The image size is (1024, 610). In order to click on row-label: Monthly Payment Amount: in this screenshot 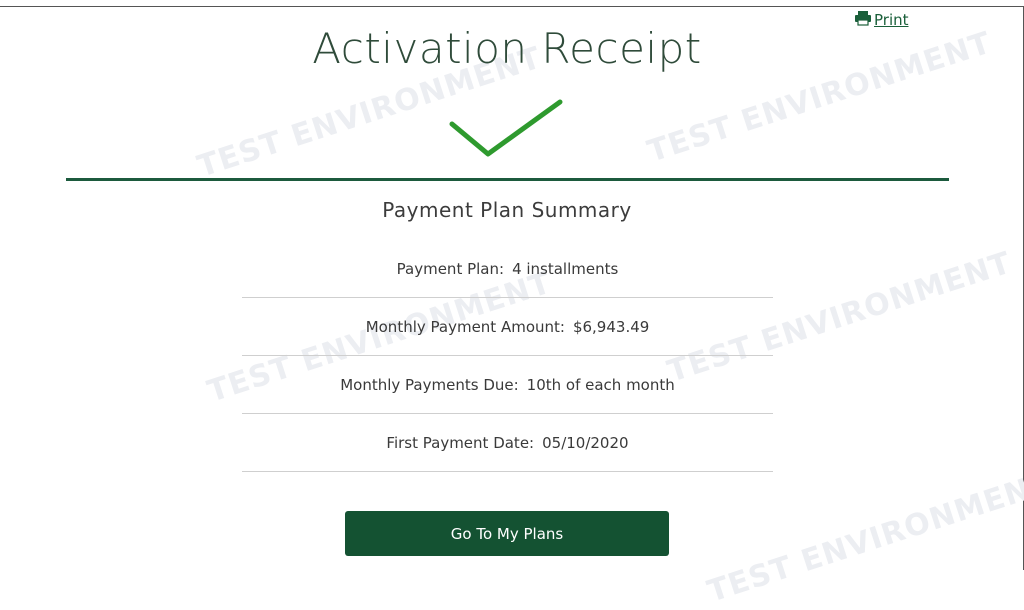, I will do `click(465, 326)`.